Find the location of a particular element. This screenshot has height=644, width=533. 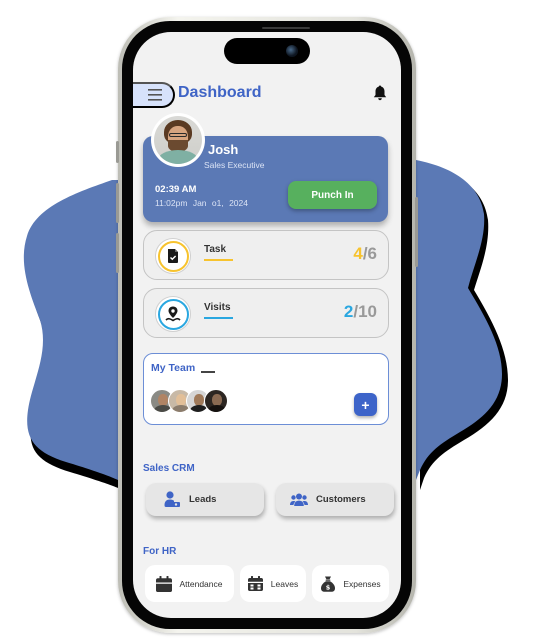

visits-underline is located at coordinates (218, 318).